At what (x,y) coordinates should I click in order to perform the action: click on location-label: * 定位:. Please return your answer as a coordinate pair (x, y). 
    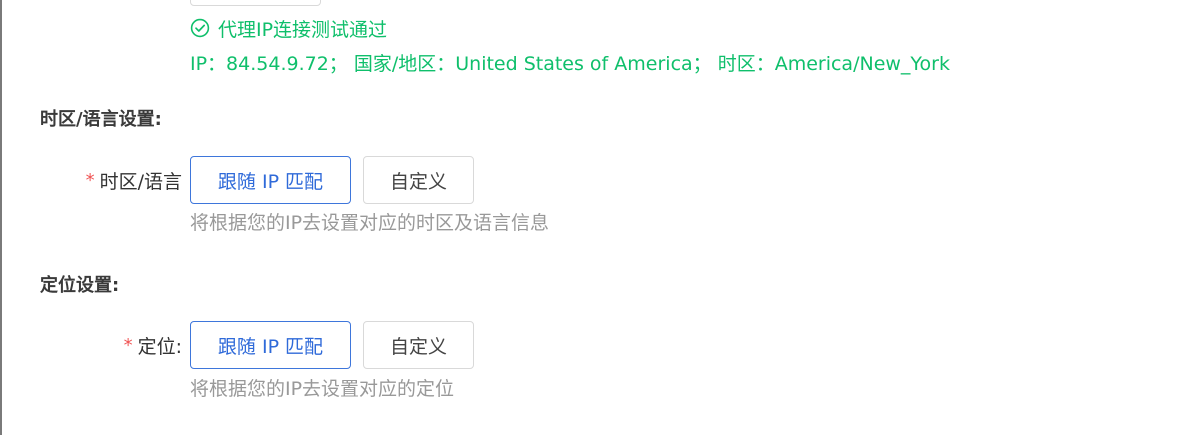
    Looking at the image, I should click on (153, 345).